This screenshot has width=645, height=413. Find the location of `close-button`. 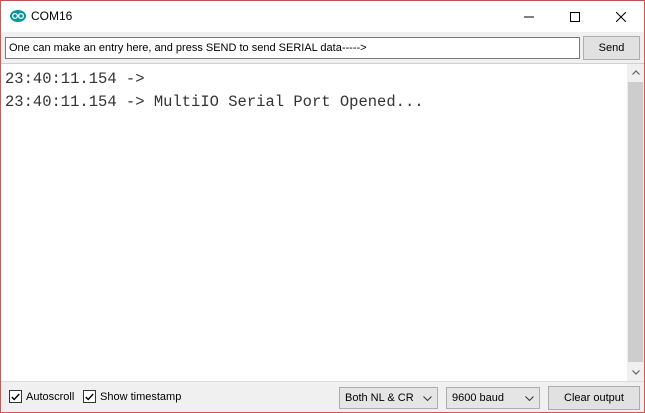

close-button is located at coordinates (621, 16).